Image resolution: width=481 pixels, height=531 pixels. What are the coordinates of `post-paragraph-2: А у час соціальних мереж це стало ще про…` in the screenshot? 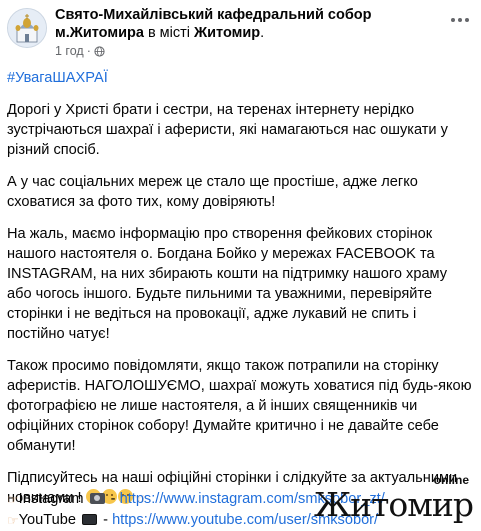 It's located at (212, 192).